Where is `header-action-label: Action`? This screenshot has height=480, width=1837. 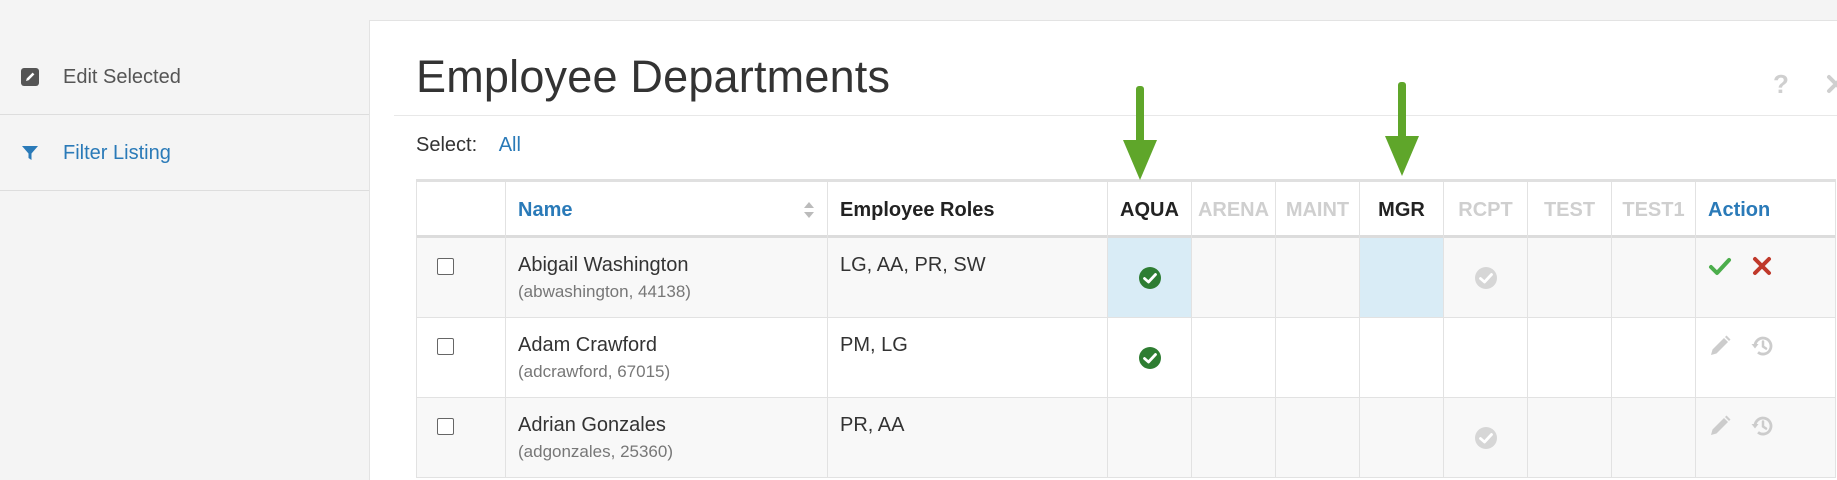
header-action-label: Action is located at coordinates (1739, 209).